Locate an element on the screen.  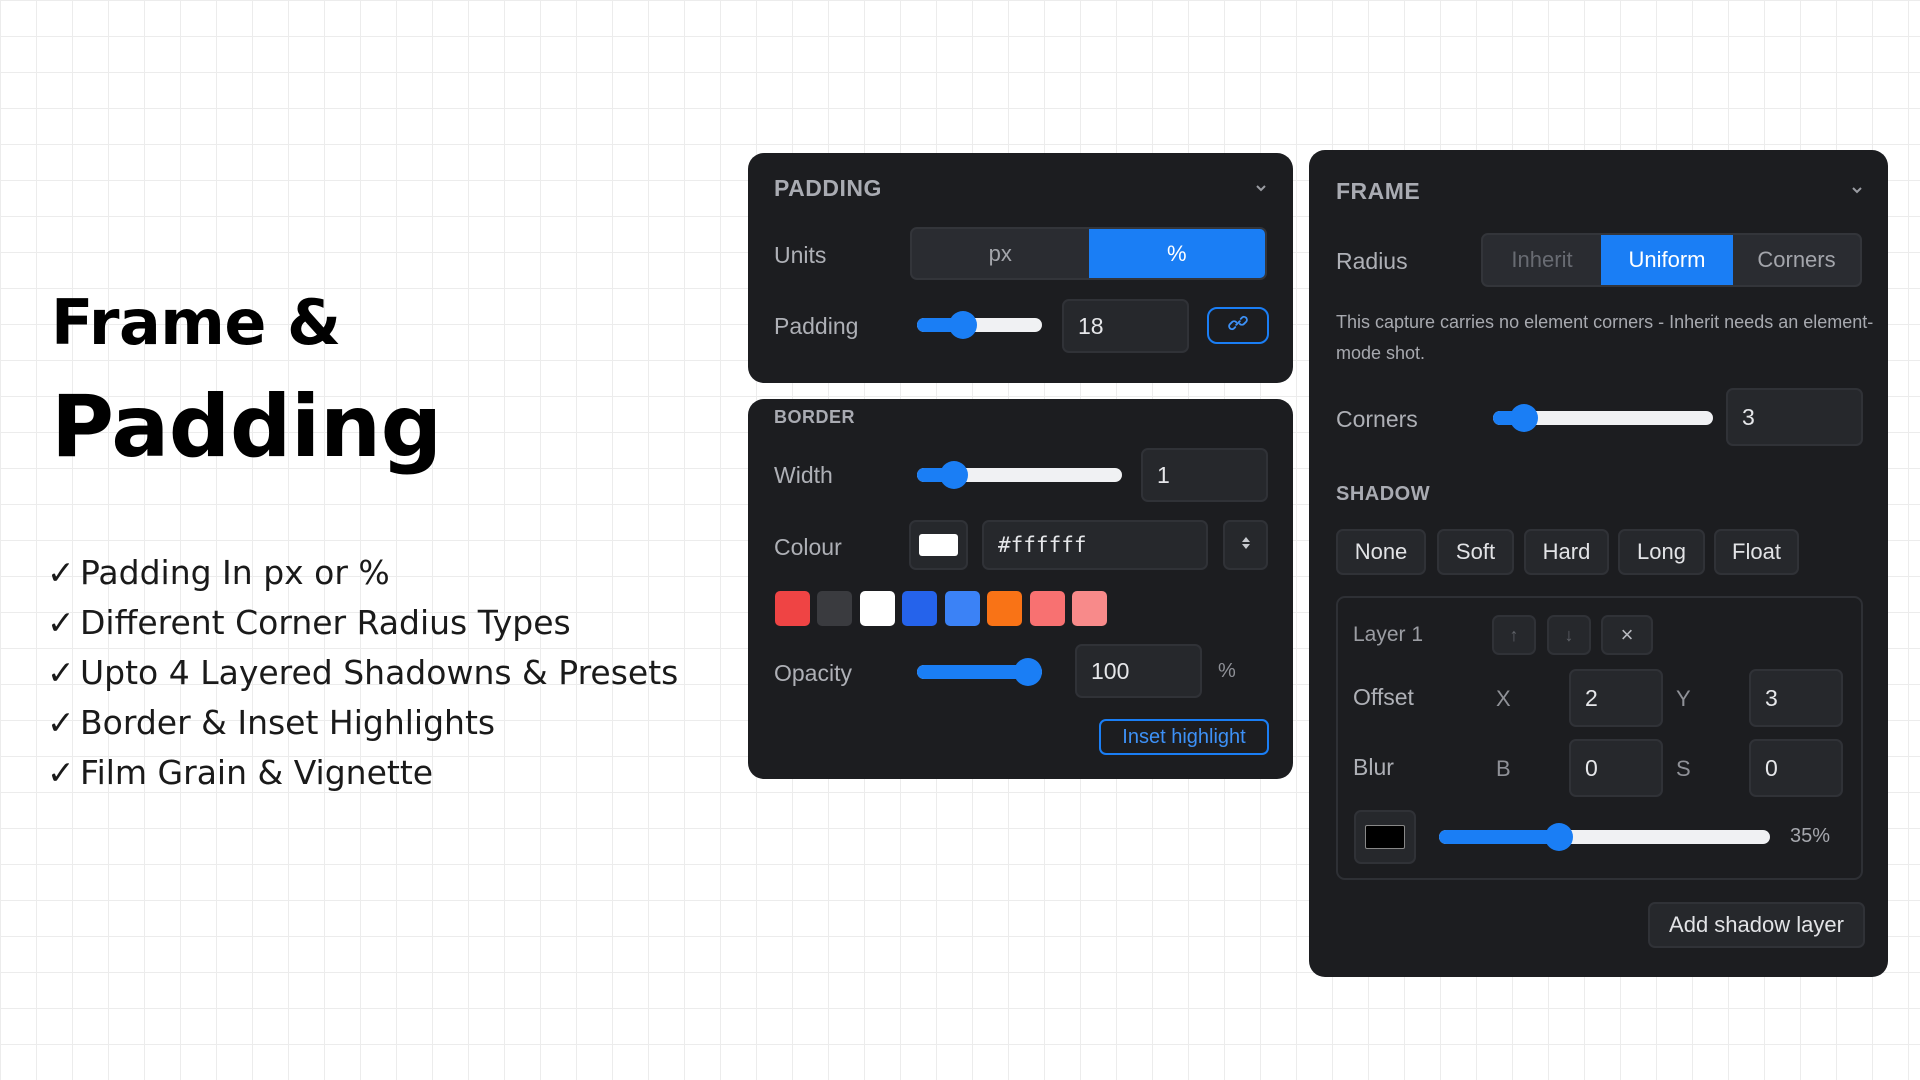
swatch-orange is located at coordinates (1004, 608).